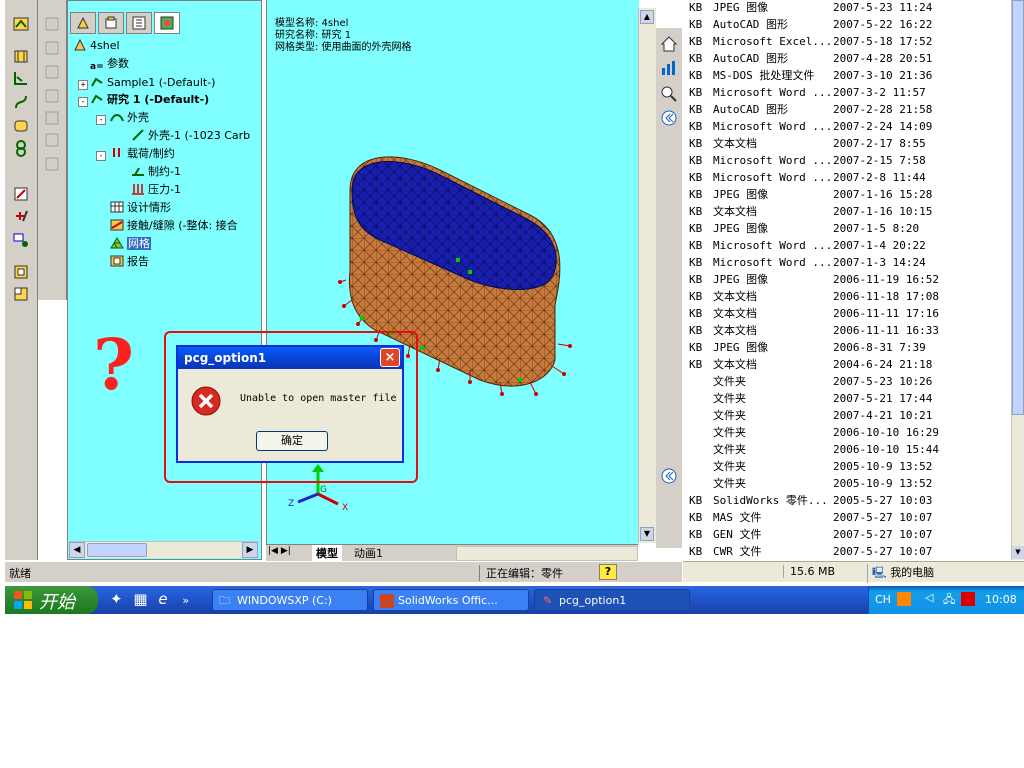 The image size is (1024, 768). What do you see at coordinates (156, 171) in the screenshot?
I see `tree-item-fixture1: 制约-1` at bounding box center [156, 171].